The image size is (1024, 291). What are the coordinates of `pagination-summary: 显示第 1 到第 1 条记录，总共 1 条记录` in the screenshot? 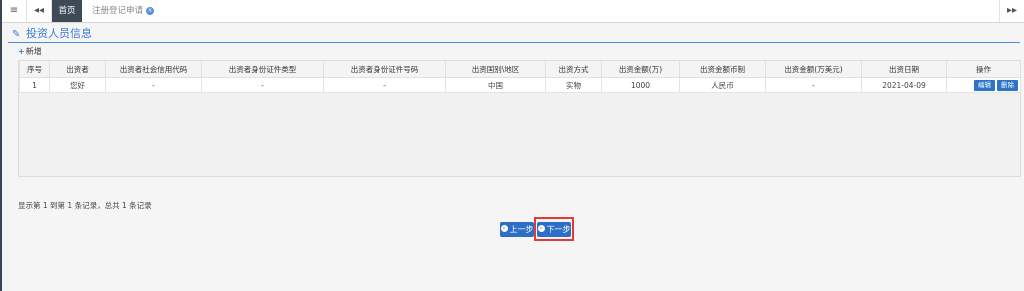 It's located at (85, 205).